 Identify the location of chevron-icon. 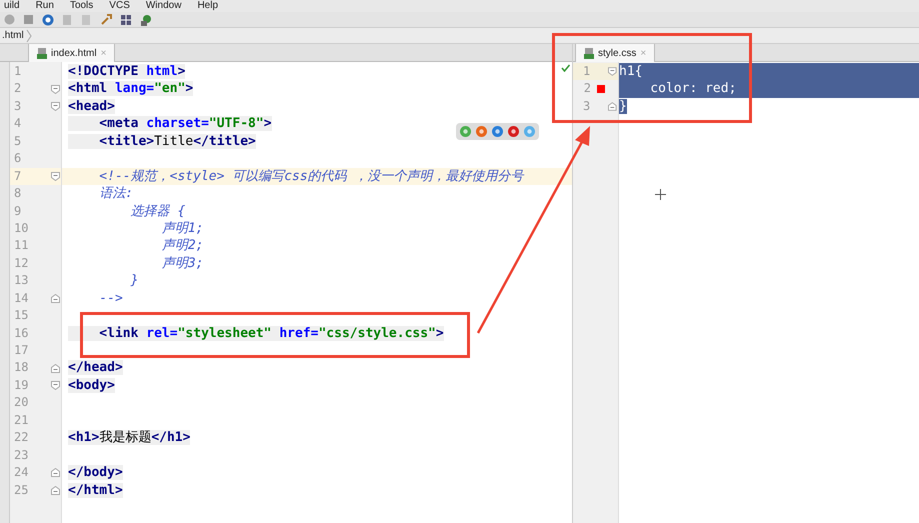
(29, 35).